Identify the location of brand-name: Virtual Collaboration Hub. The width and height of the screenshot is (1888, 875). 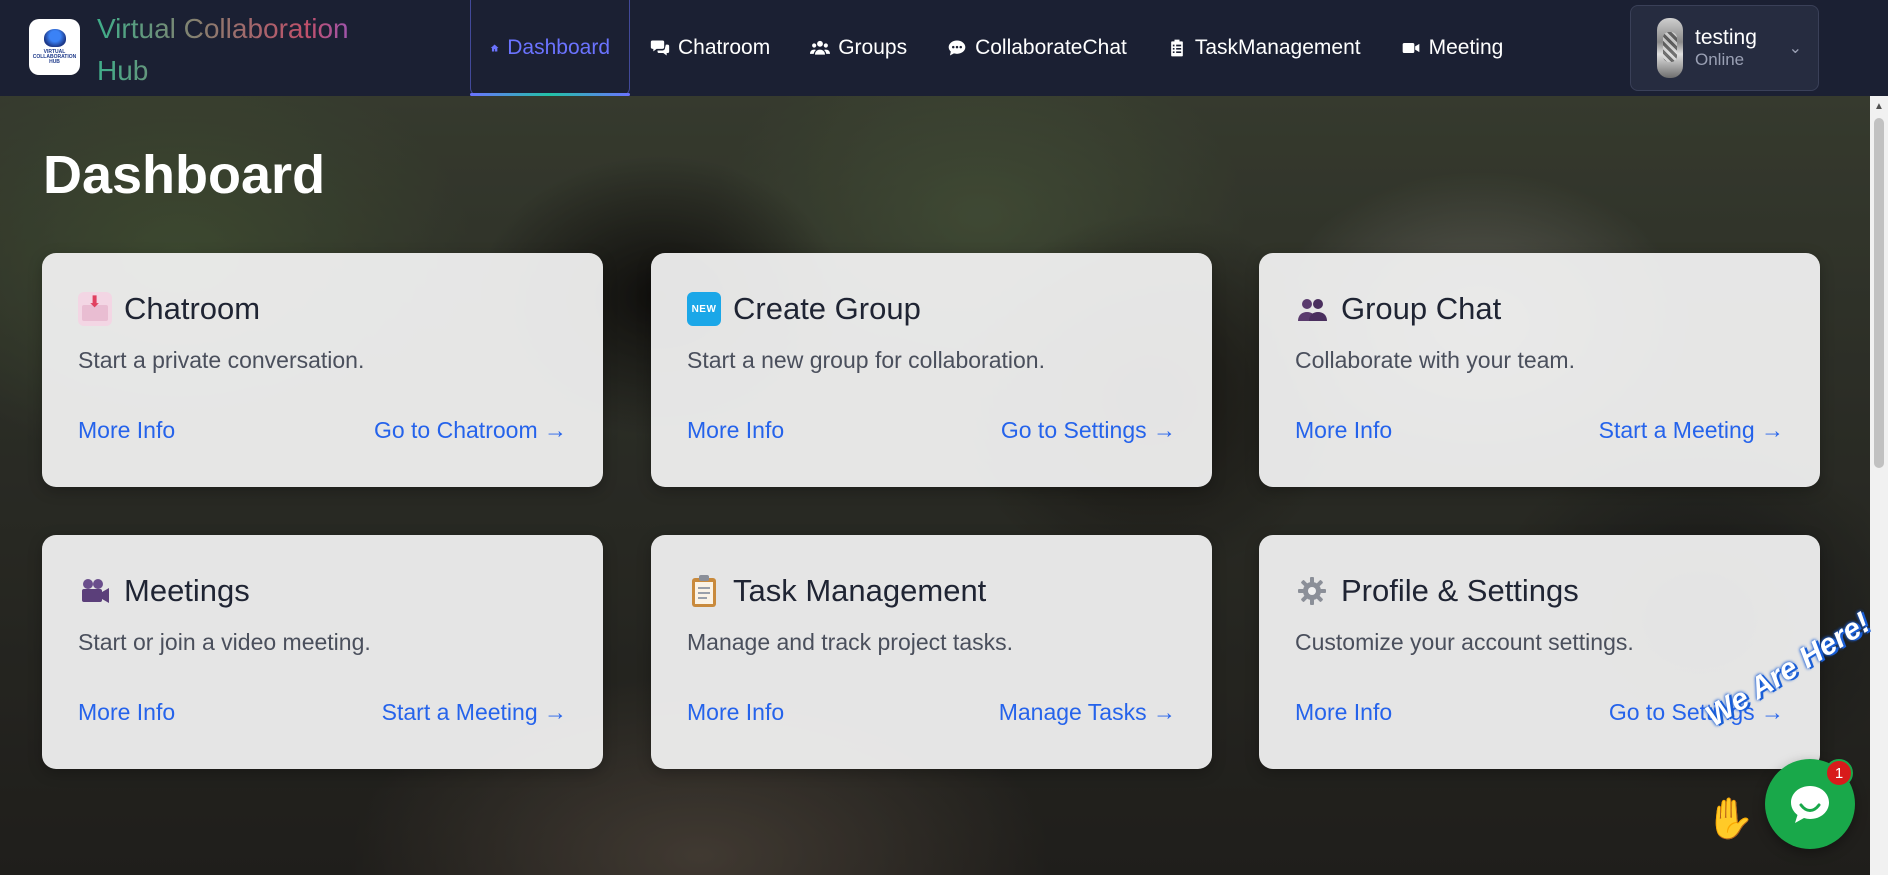
(247, 50).